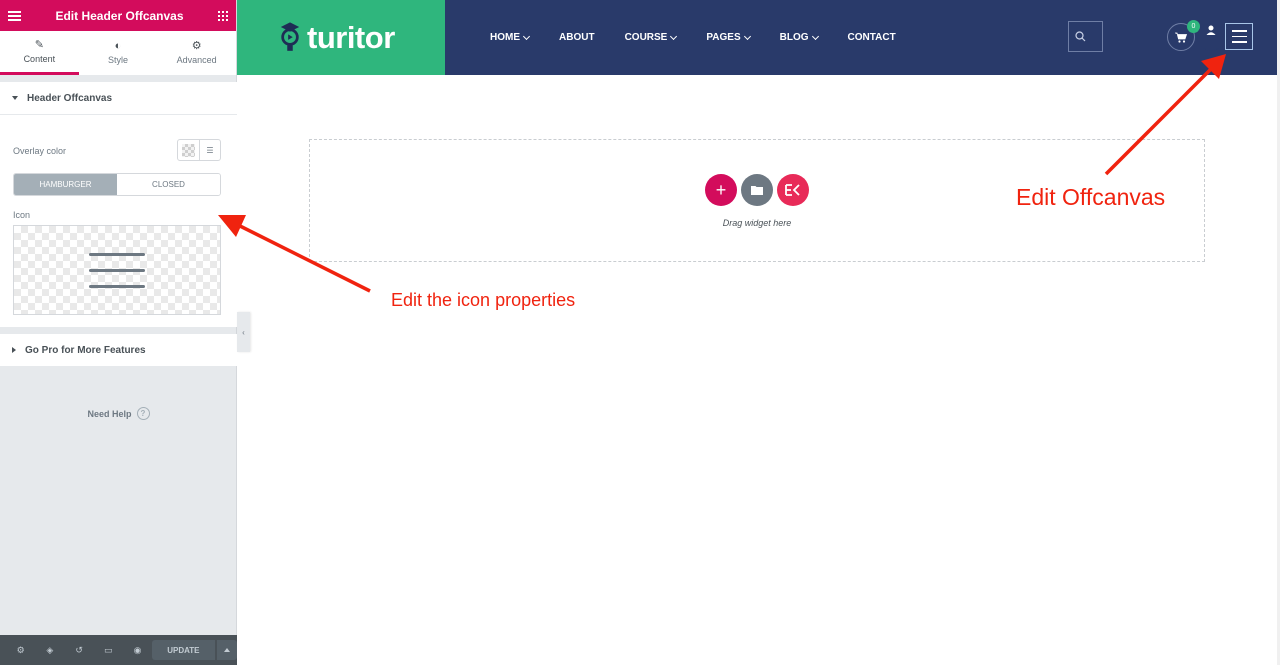  What do you see at coordinates (143, 413) in the screenshot?
I see `help-icon: ?` at bounding box center [143, 413].